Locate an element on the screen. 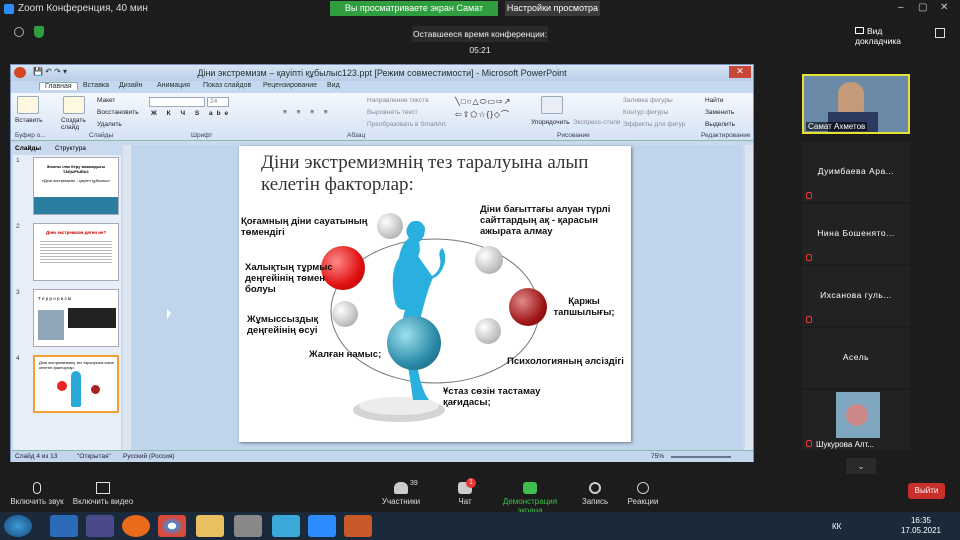 This screenshot has width=960, height=540. panel-scrollbar is located at coordinates (127, 297).